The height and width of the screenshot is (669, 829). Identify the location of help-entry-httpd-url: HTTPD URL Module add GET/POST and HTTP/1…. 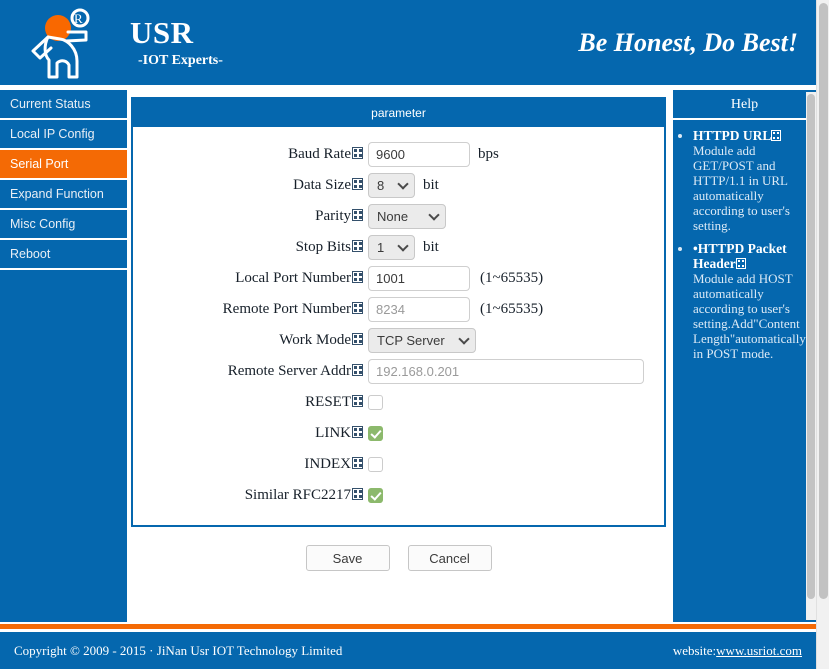
(752, 180).